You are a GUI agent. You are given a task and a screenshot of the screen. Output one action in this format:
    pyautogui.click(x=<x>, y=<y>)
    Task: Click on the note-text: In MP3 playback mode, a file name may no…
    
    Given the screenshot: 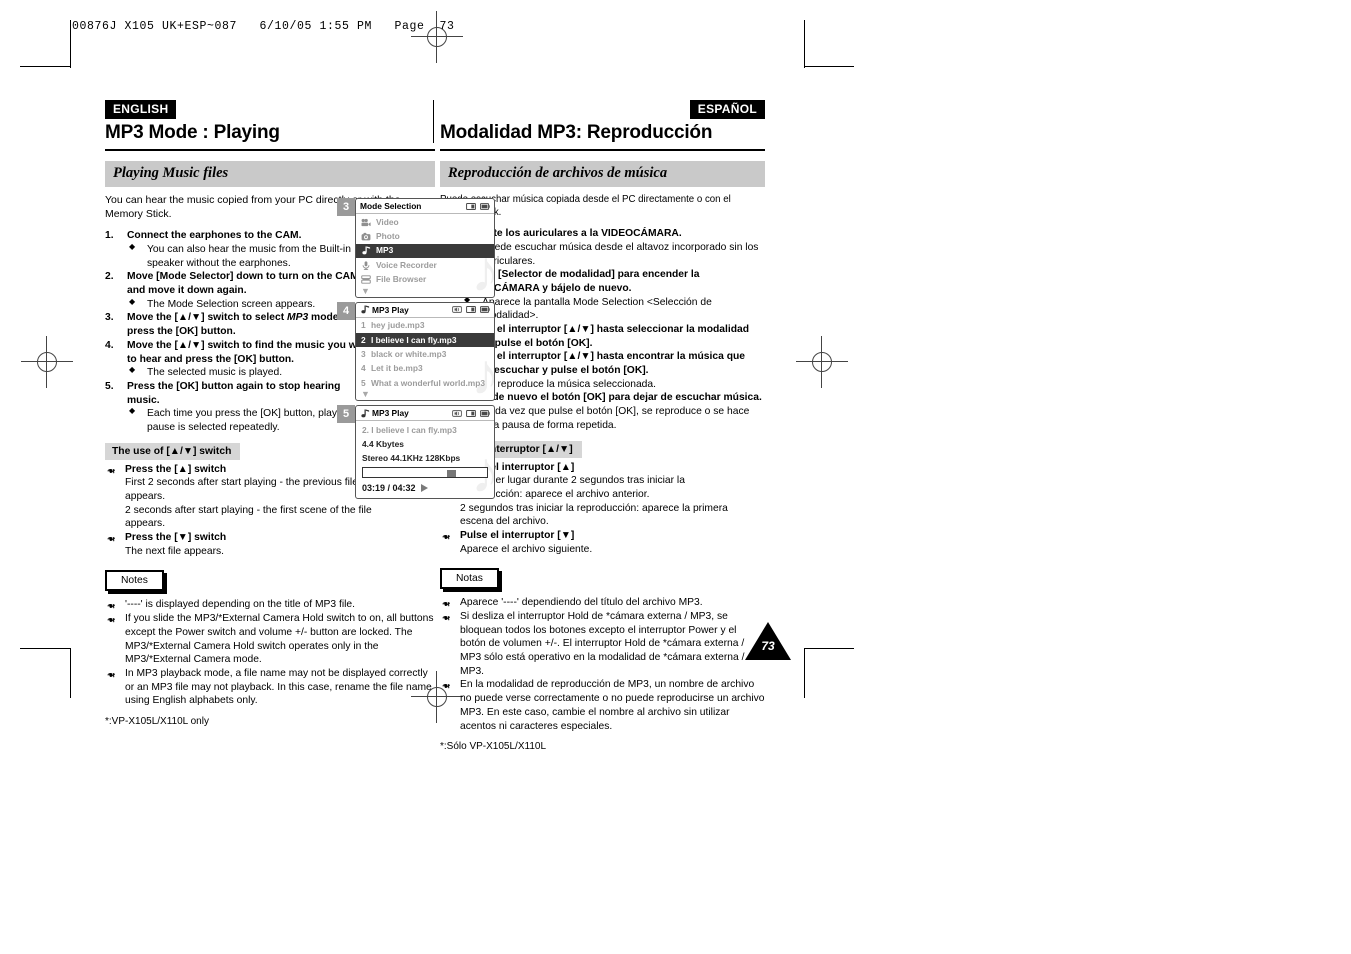 What is the action you would take?
    pyautogui.click(x=278, y=687)
    